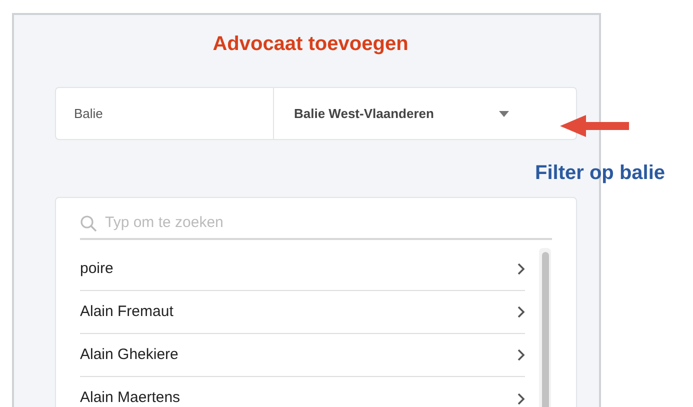 This screenshot has width=693, height=407. I want to click on search-icon, so click(88, 223).